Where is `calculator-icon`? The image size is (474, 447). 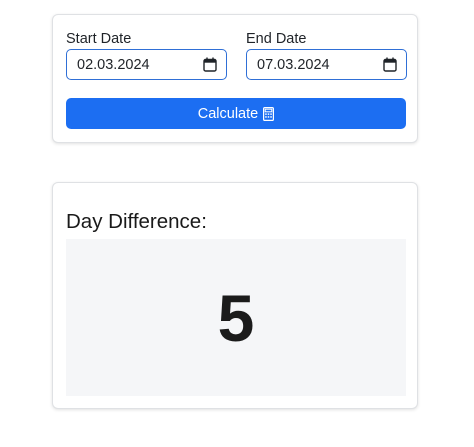 calculator-icon is located at coordinates (269, 113).